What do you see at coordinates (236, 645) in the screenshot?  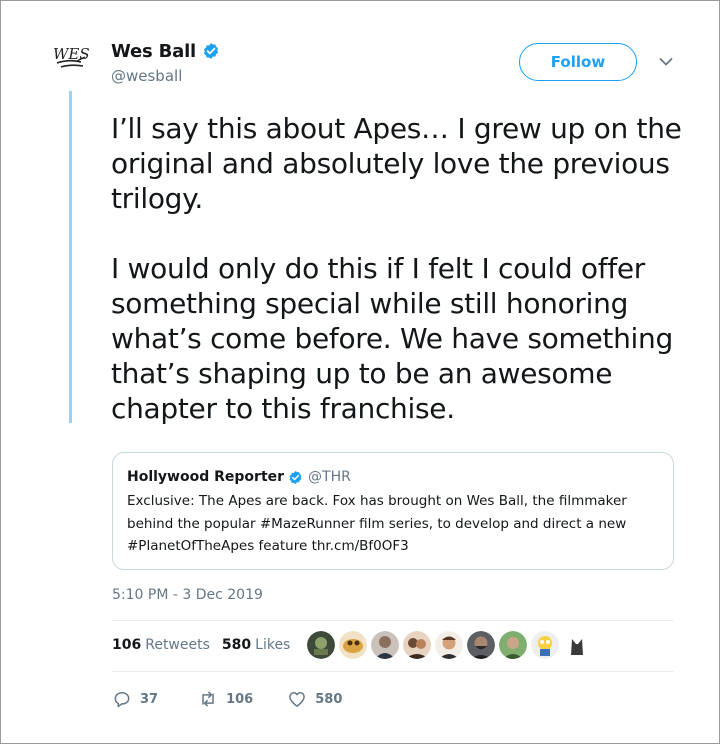 I see `likes-count: 580` at bounding box center [236, 645].